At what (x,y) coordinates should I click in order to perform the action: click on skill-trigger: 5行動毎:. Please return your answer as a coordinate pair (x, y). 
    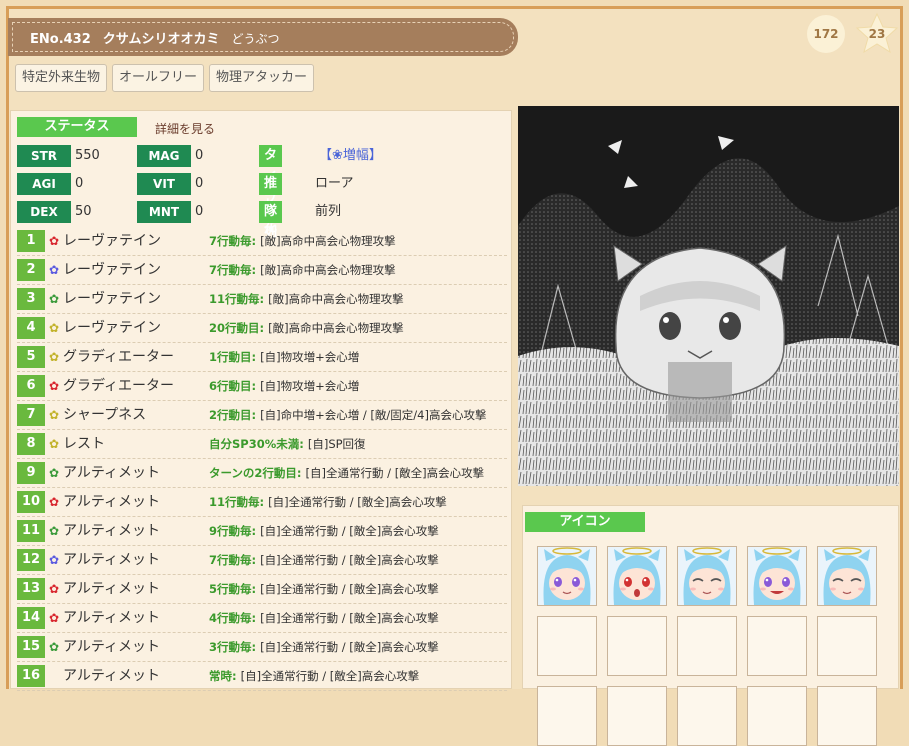
    Looking at the image, I should click on (233, 589).